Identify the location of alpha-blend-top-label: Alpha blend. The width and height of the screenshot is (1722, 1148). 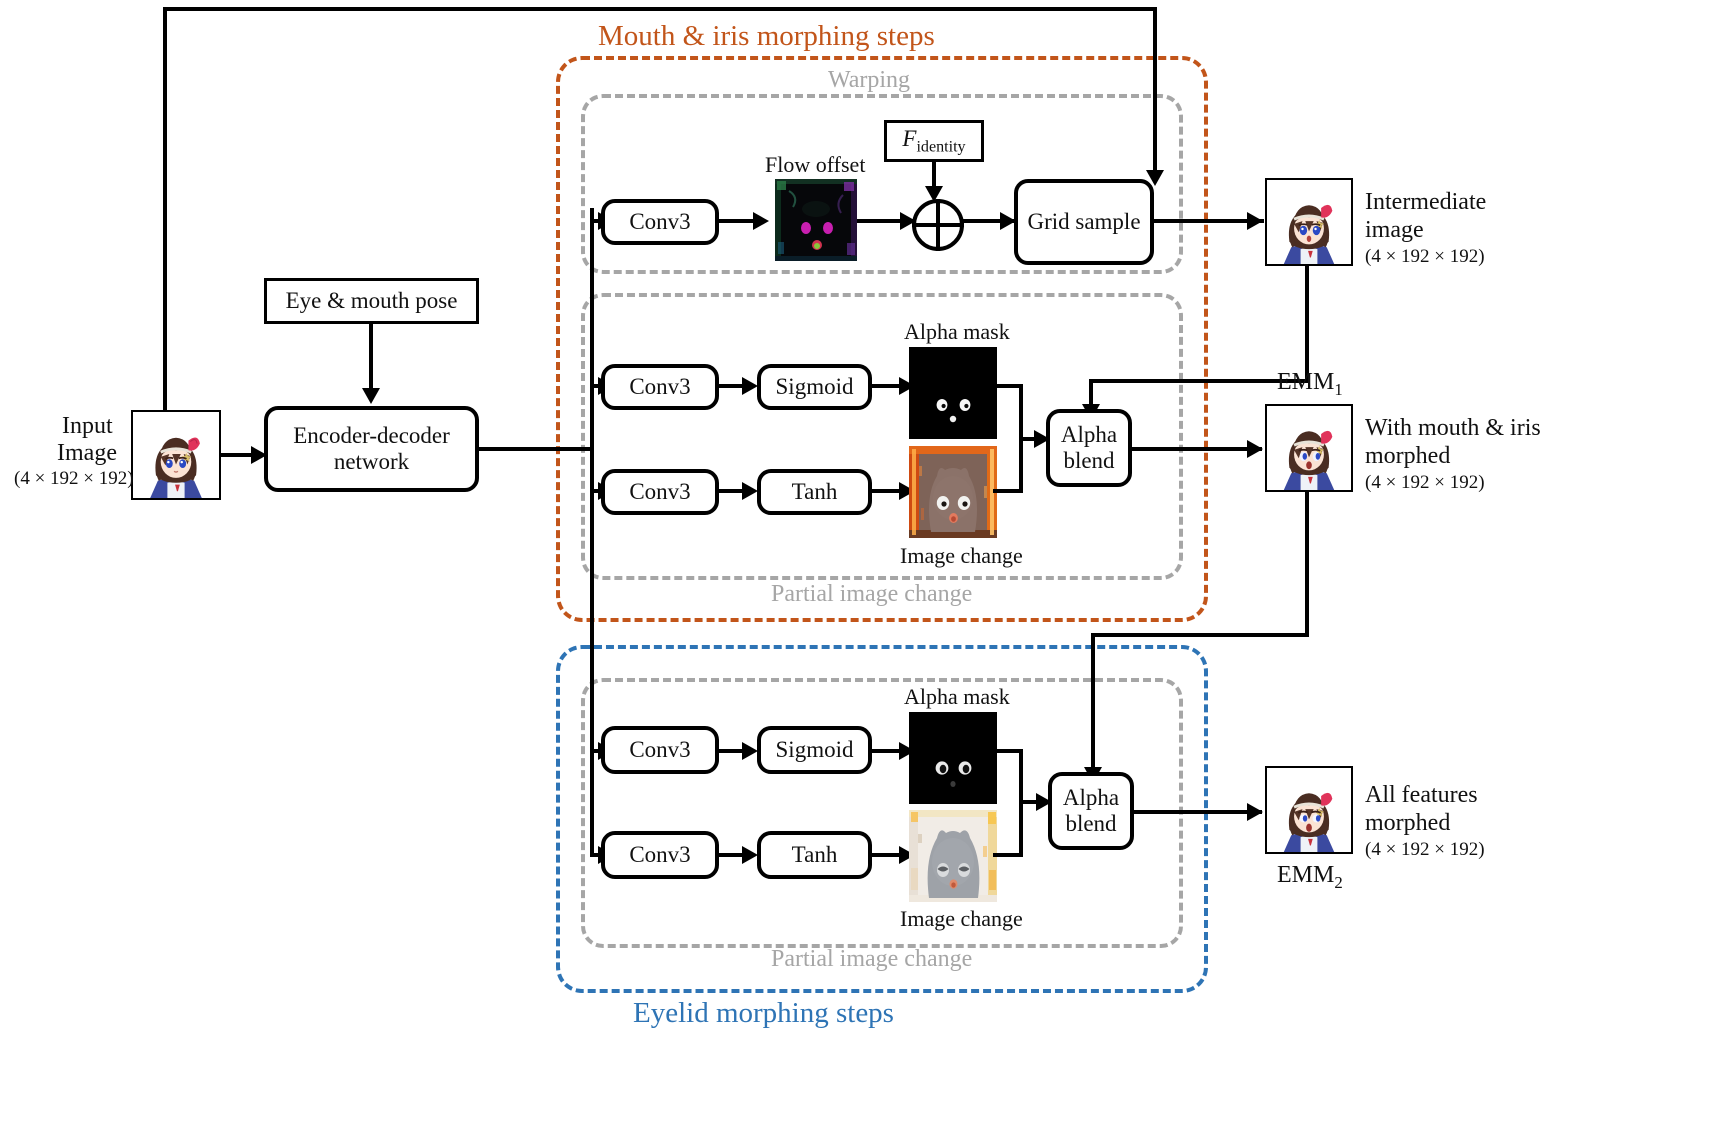
(1089, 447).